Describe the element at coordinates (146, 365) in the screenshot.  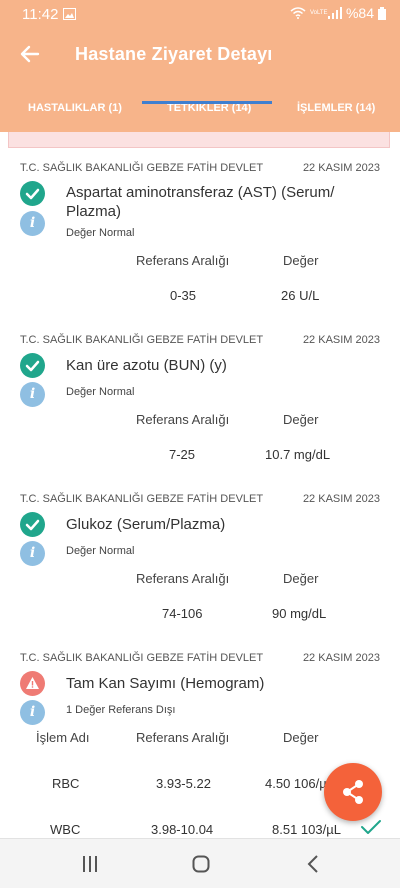
I see `test-name: Kan üre azotu (BUN) (y)` at that location.